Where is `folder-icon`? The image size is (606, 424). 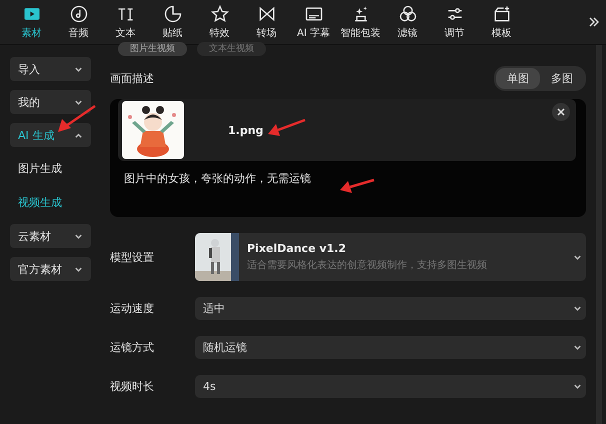 folder-icon is located at coordinates (502, 14).